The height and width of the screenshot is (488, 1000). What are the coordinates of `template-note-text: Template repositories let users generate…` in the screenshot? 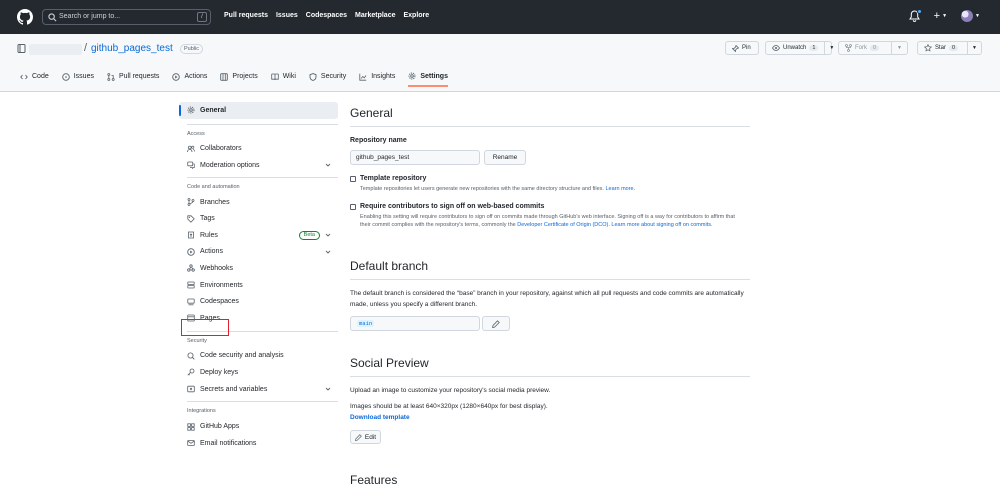 It's located at (482, 189).